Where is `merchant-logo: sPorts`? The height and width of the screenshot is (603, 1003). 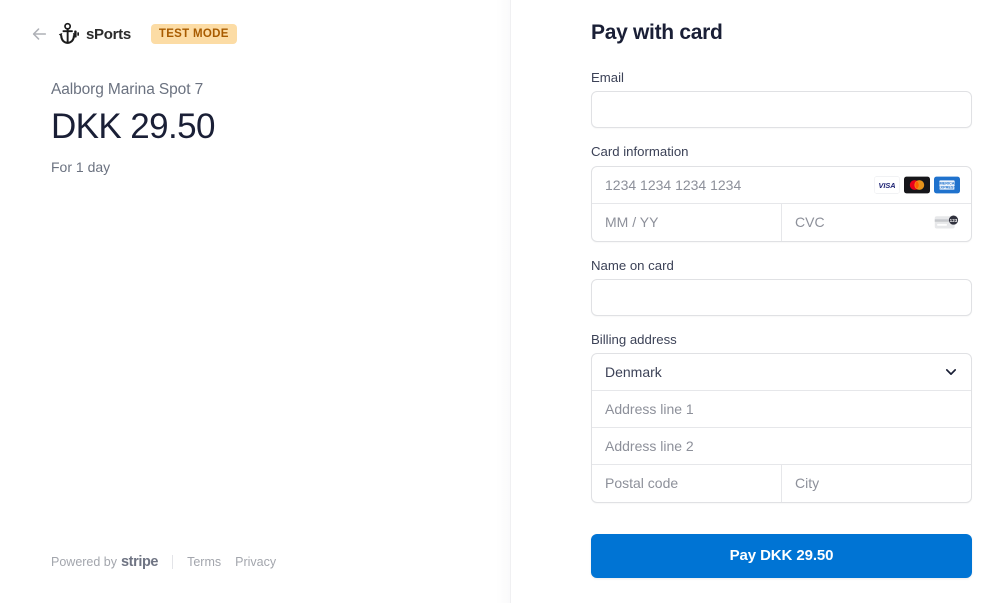 merchant-logo: sPorts is located at coordinates (94, 34).